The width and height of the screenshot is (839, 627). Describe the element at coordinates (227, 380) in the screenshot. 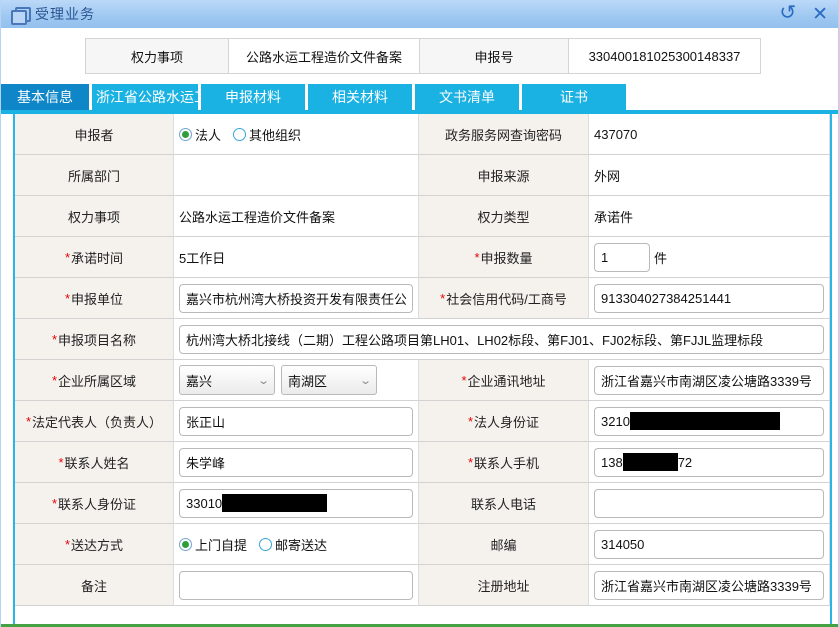

I see `city-select: 嘉兴 ⌄` at that location.